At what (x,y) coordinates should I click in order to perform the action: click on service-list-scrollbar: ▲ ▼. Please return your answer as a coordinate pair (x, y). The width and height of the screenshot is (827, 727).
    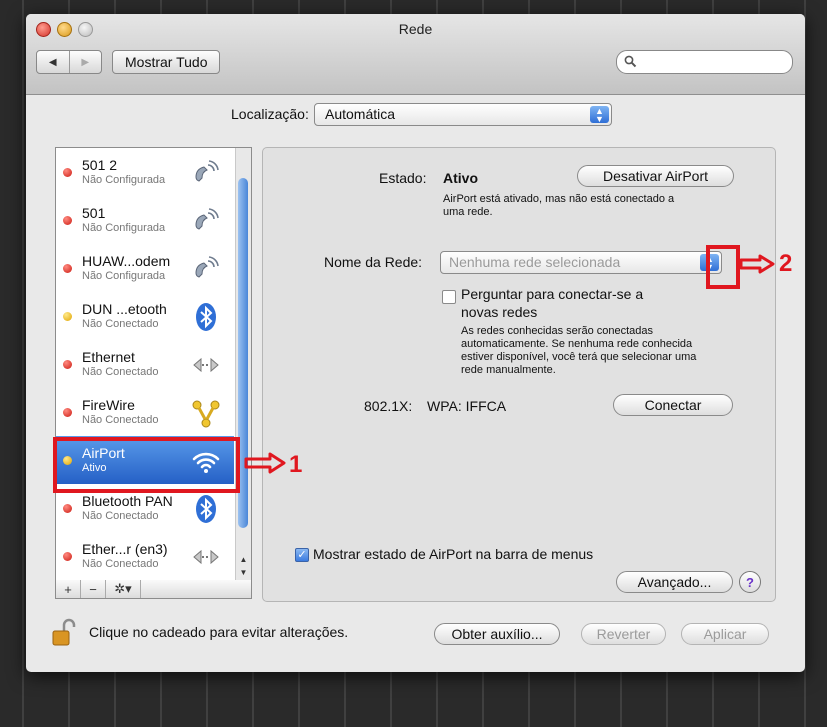
    Looking at the image, I should click on (243, 364).